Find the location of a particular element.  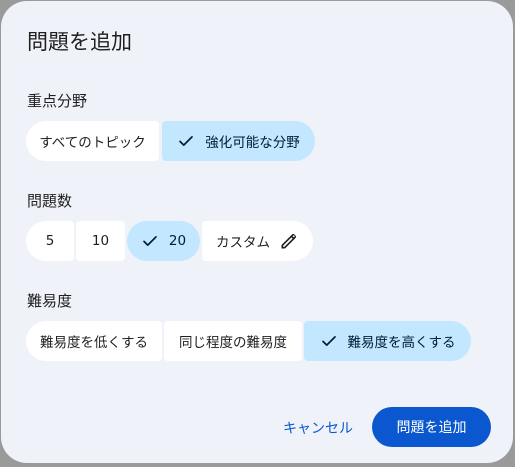

chip-label: 難易度を高くする is located at coordinates (401, 343).